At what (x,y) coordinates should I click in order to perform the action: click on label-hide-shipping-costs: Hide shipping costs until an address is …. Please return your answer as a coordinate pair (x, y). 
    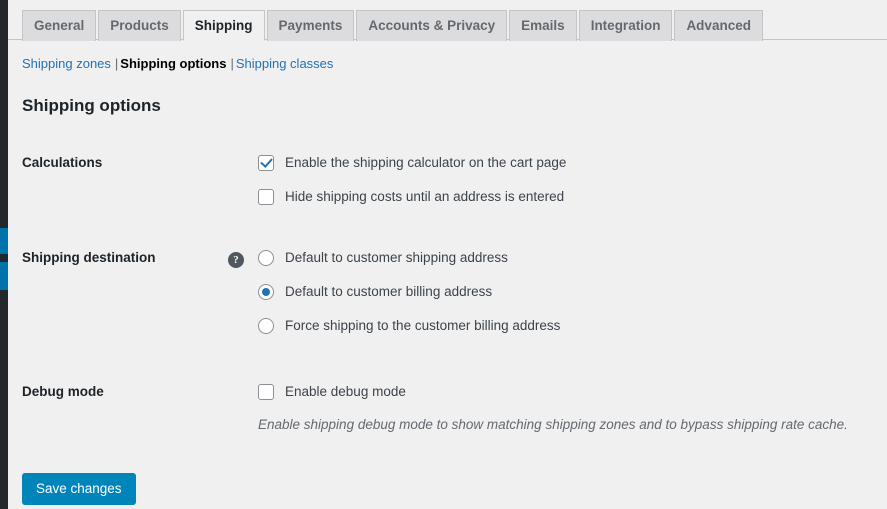
    Looking at the image, I should click on (424, 197).